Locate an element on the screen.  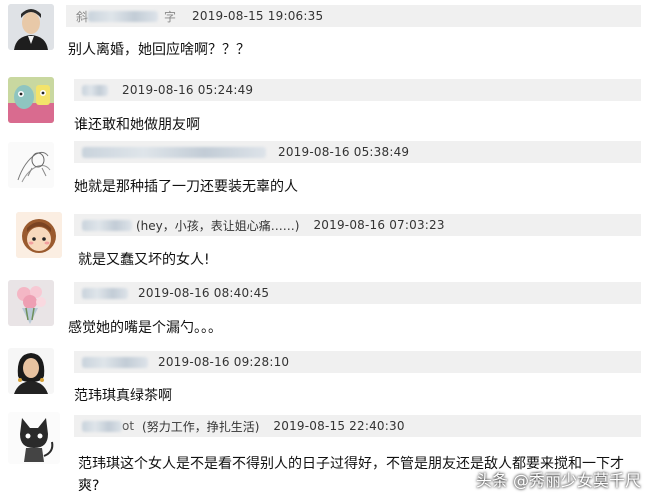
cartoon-girl-icon is located at coordinates (39, 235).